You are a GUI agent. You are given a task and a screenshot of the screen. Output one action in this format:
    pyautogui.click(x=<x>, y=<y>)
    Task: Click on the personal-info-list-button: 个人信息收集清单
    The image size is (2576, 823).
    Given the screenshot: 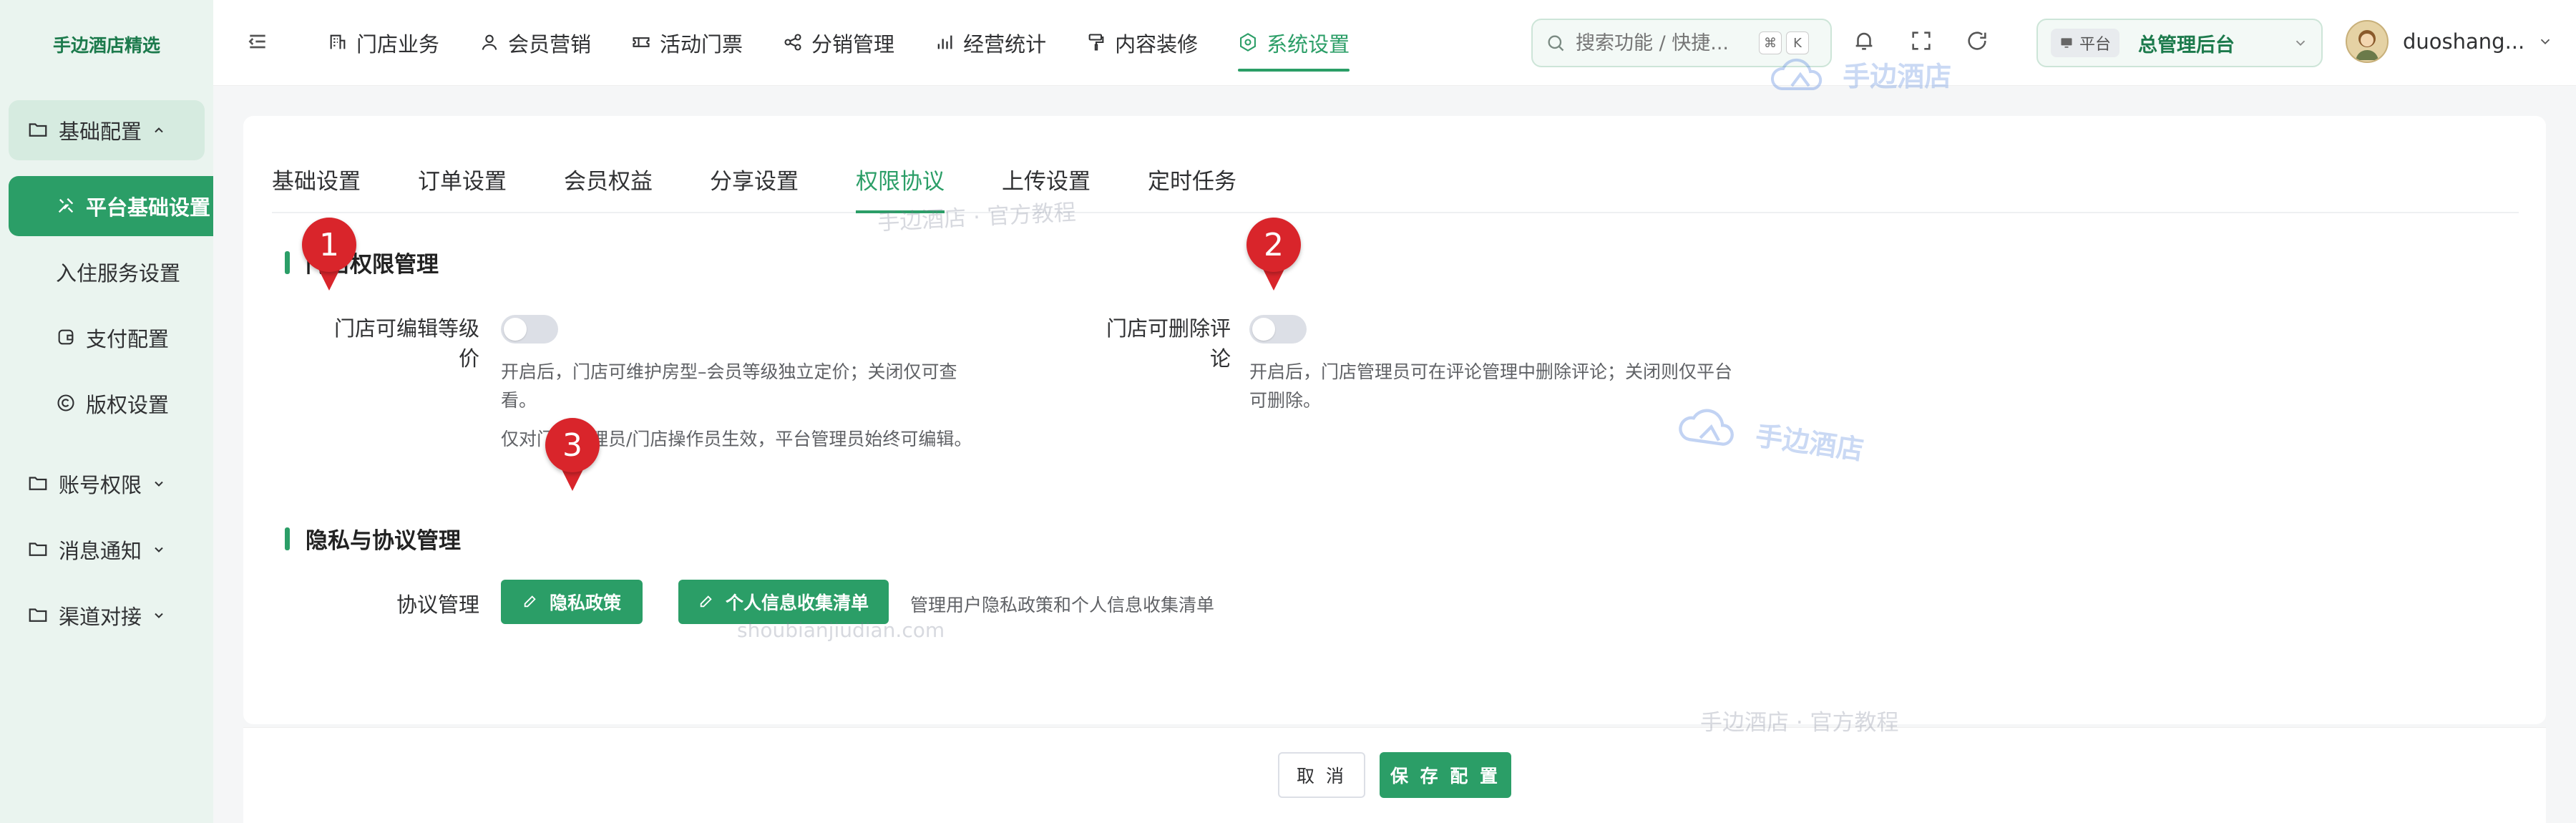 What is the action you would take?
    pyautogui.click(x=783, y=602)
    